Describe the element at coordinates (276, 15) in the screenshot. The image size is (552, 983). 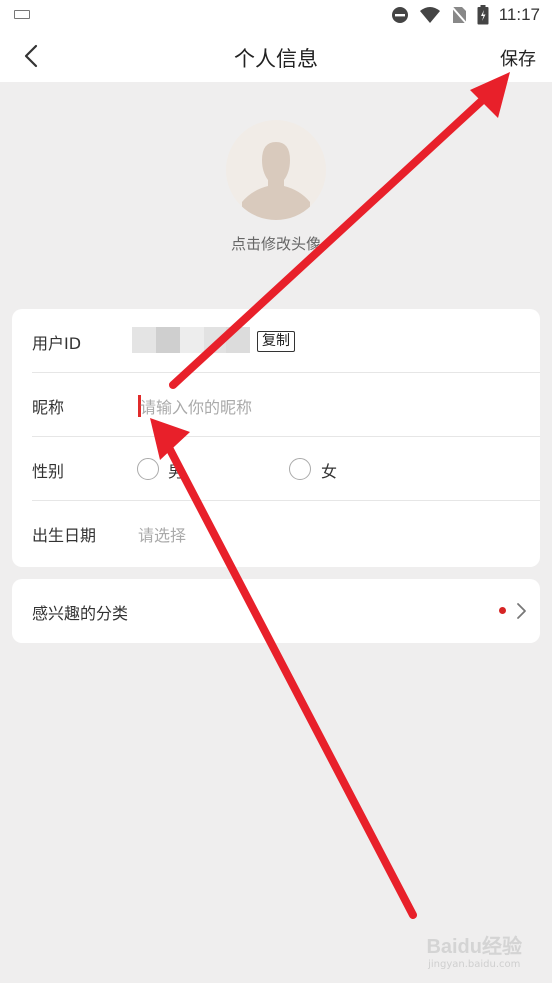
I see `status-bar: 11:17` at that location.